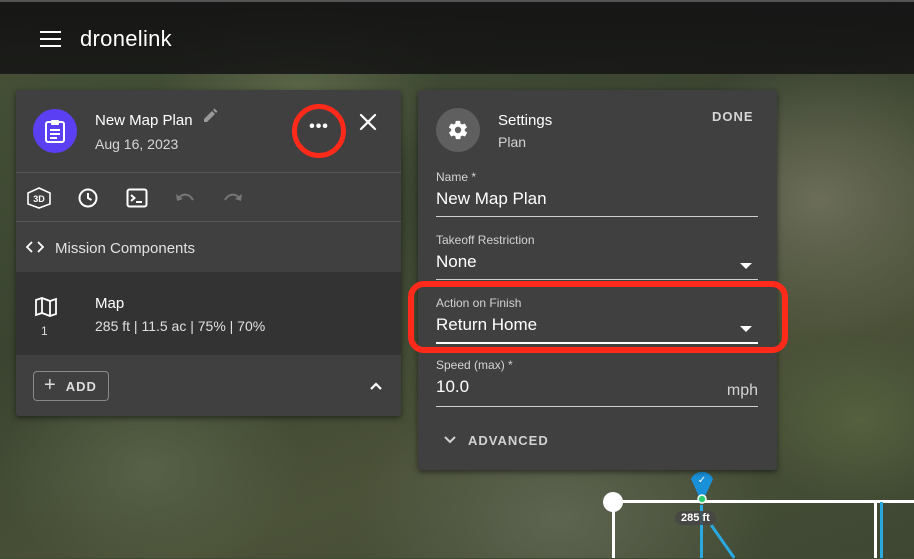  Describe the element at coordinates (208, 172) in the screenshot. I see `divider` at that location.